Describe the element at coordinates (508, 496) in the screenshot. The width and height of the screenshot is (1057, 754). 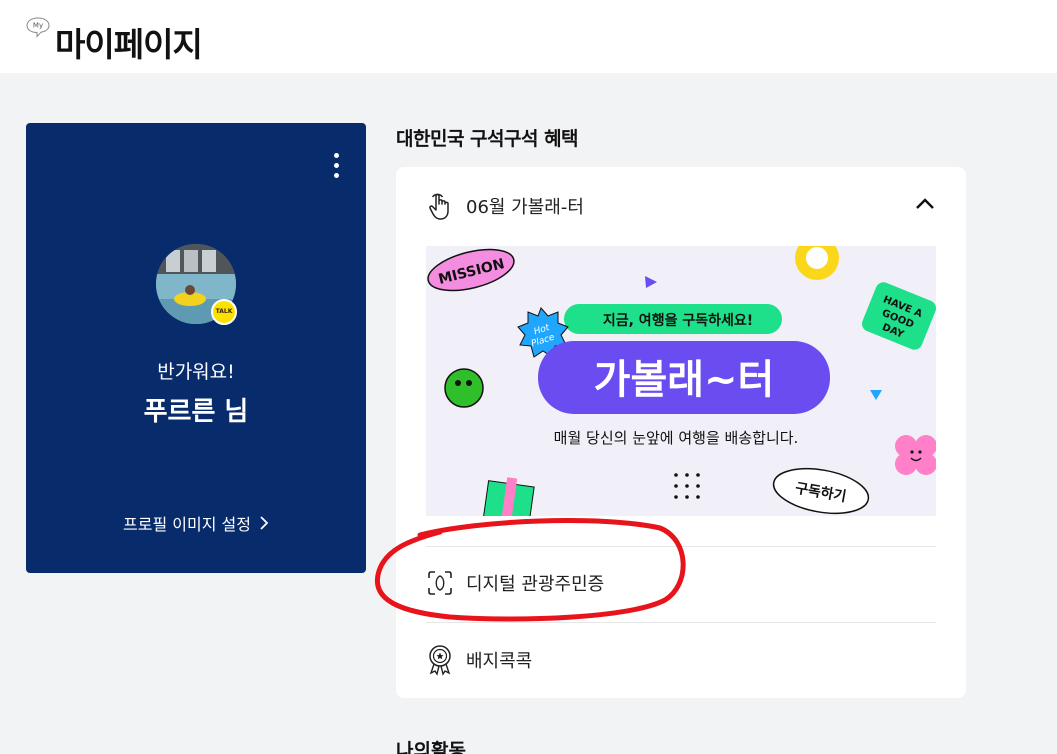
I see `gift-box-icon` at that location.